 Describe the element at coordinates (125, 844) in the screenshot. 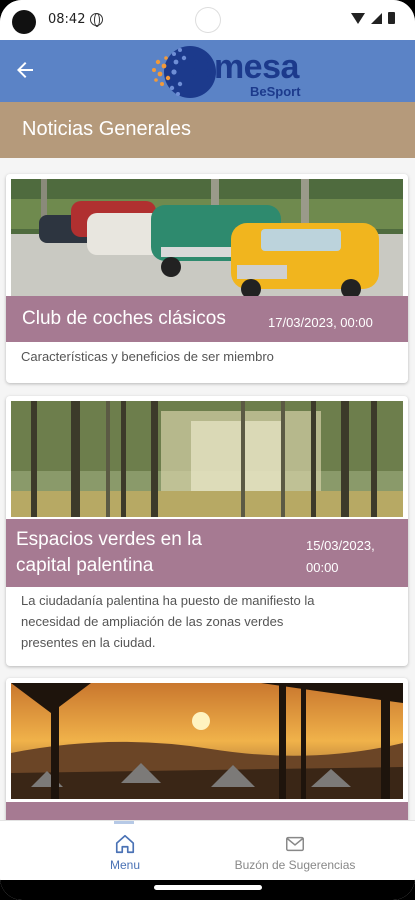

I see `home-icon` at that location.